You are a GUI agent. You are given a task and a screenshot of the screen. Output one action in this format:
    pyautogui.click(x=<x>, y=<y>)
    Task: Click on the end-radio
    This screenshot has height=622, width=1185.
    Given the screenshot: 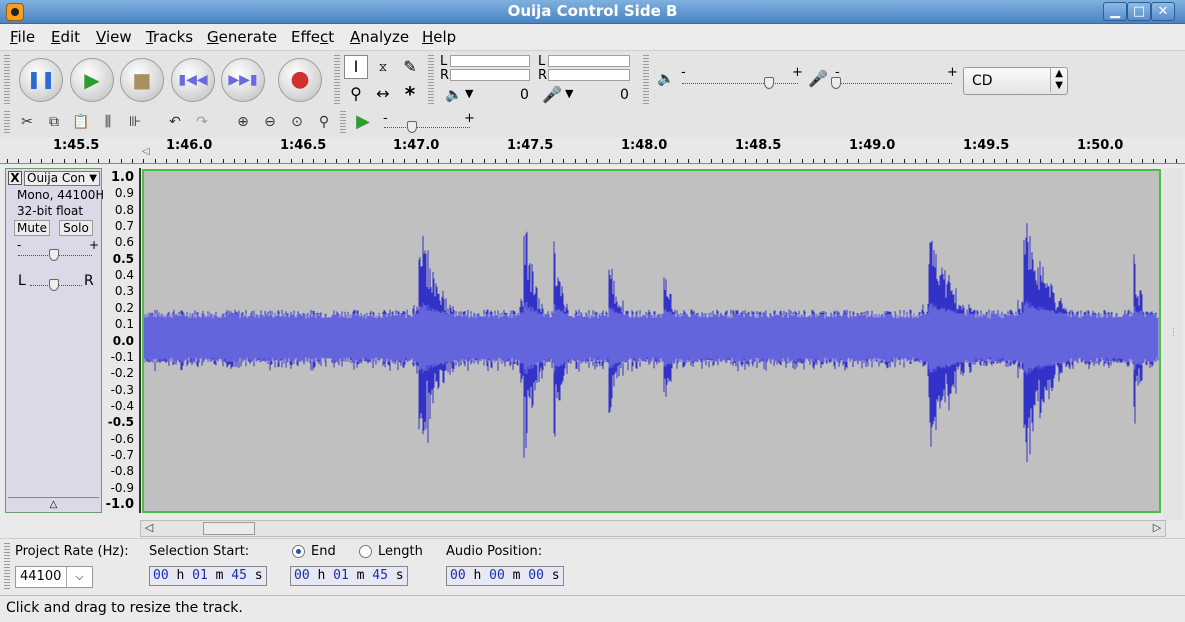 What is the action you would take?
    pyautogui.click(x=298, y=551)
    